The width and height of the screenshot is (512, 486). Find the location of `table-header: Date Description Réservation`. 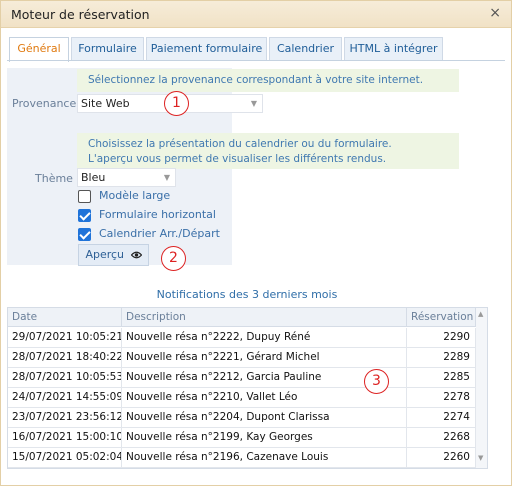

table-header: Date Description Réservation is located at coordinates (247, 317).